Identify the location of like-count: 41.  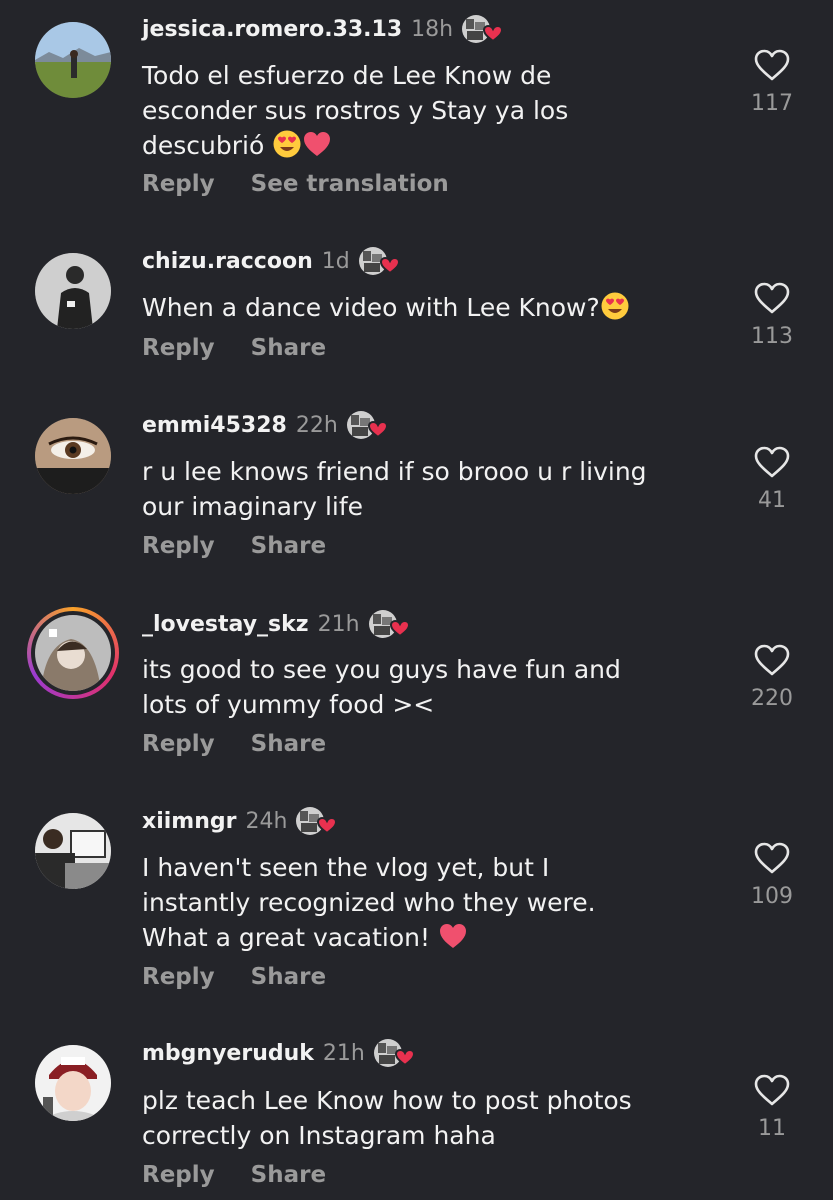
(772, 500).